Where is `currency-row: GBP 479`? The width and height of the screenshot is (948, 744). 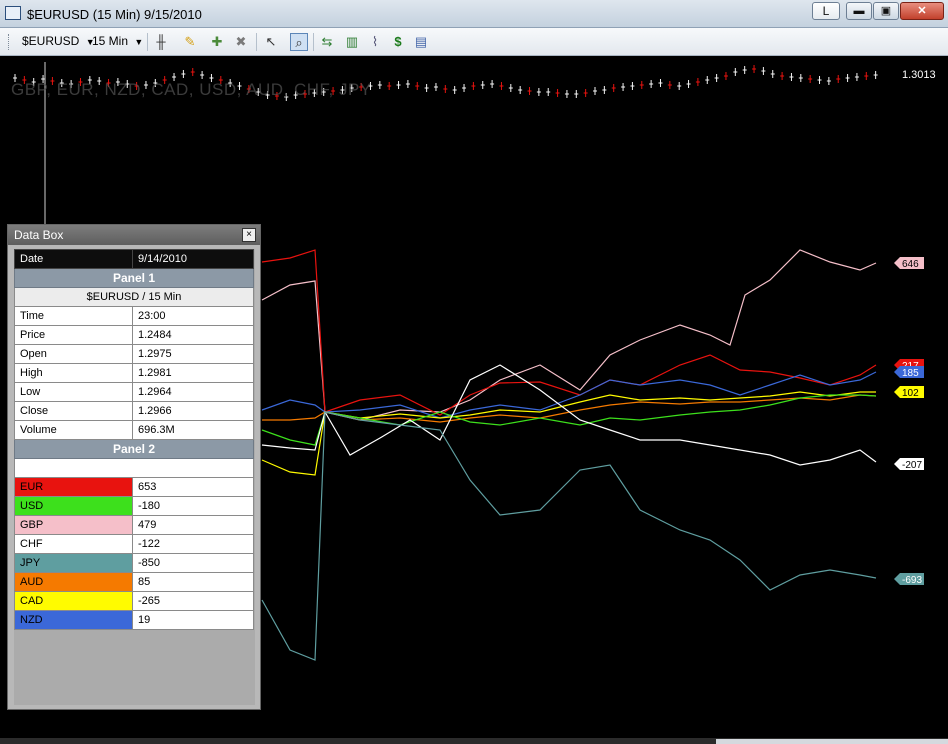 currency-row: GBP 479 is located at coordinates (134, 525).